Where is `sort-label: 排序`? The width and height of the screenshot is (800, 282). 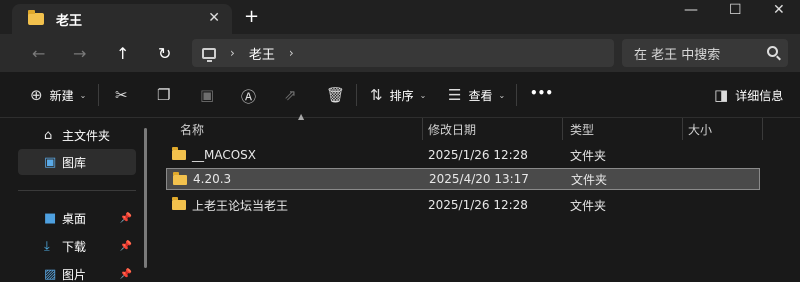 sort-label: 排序 is located at coordinates (401, 95).